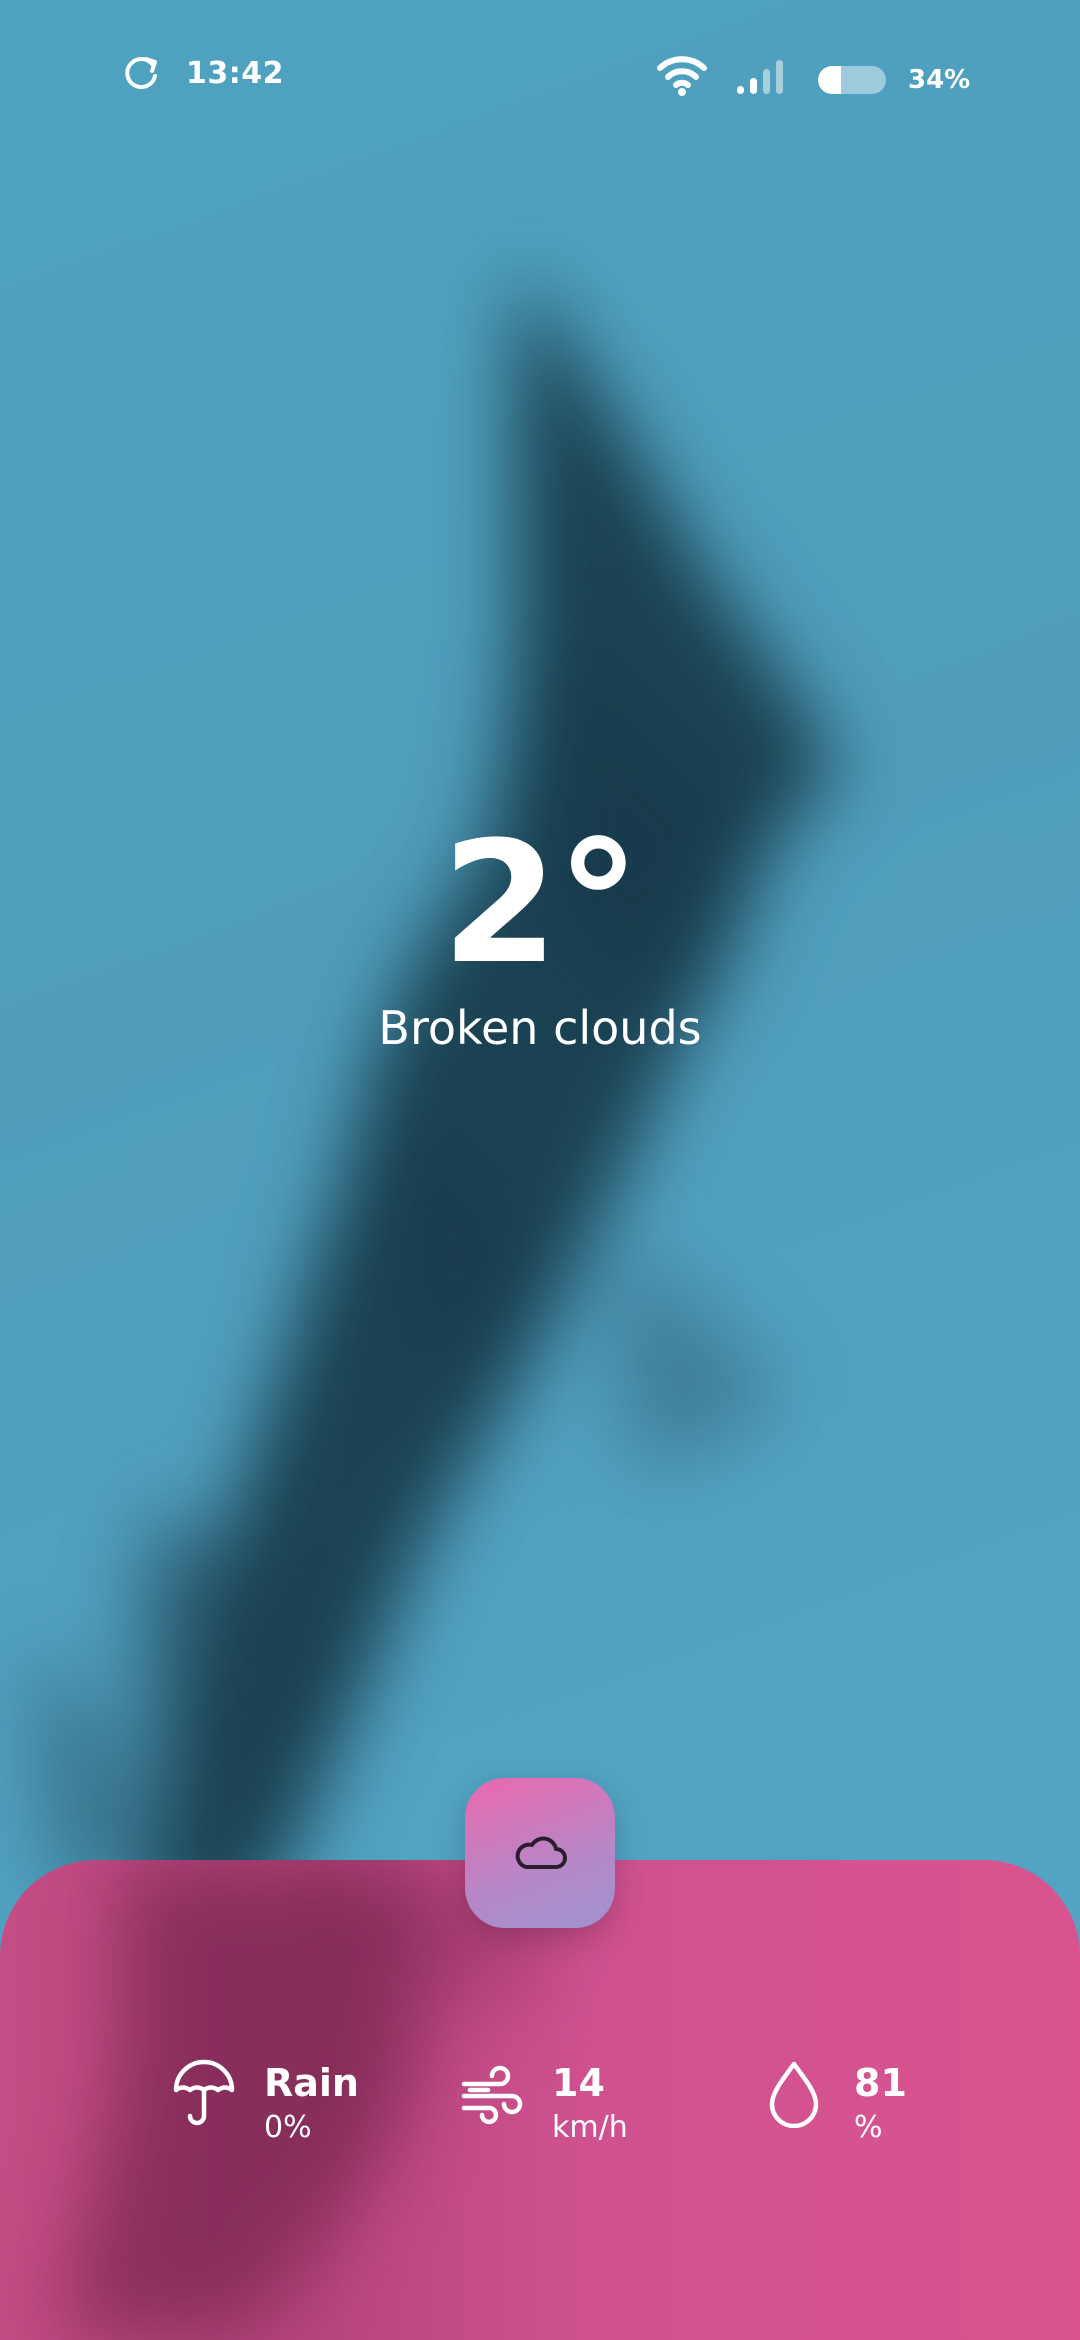 Image resolution: width=1080 pixels, height=2340 pixels. I want to click on stat-wind: 14 km/h, so click(560, 2103).